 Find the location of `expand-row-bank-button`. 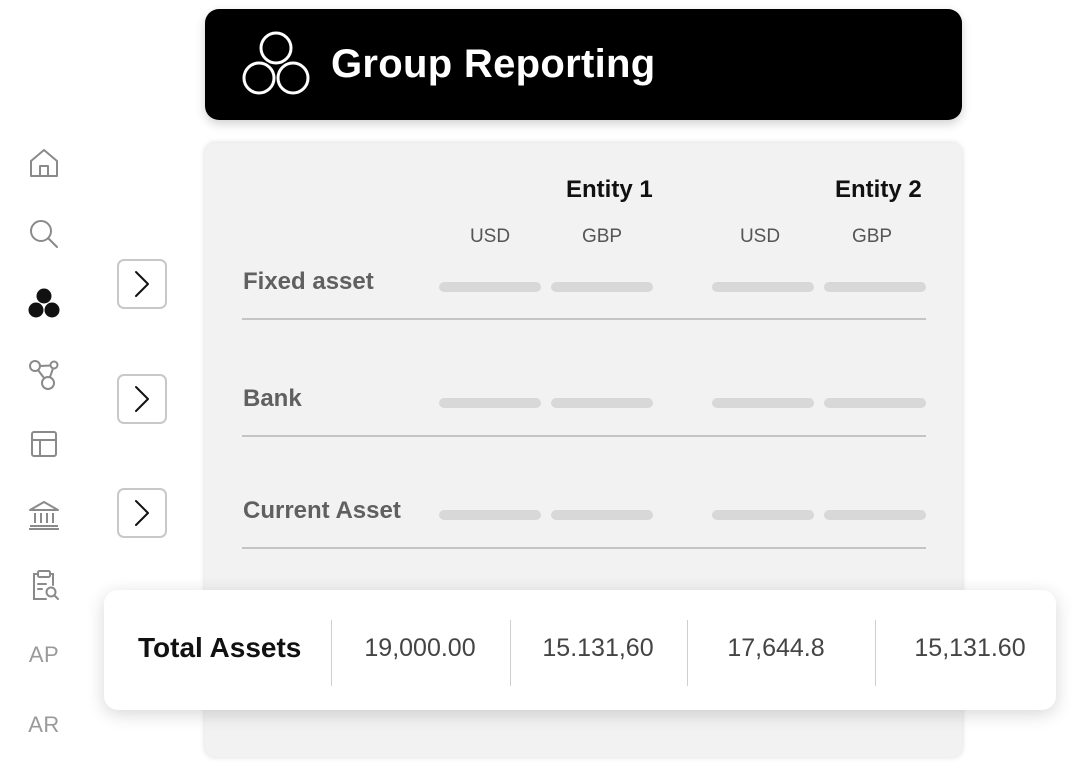

expand-row-bank-button is located at coordinates (142, 399).